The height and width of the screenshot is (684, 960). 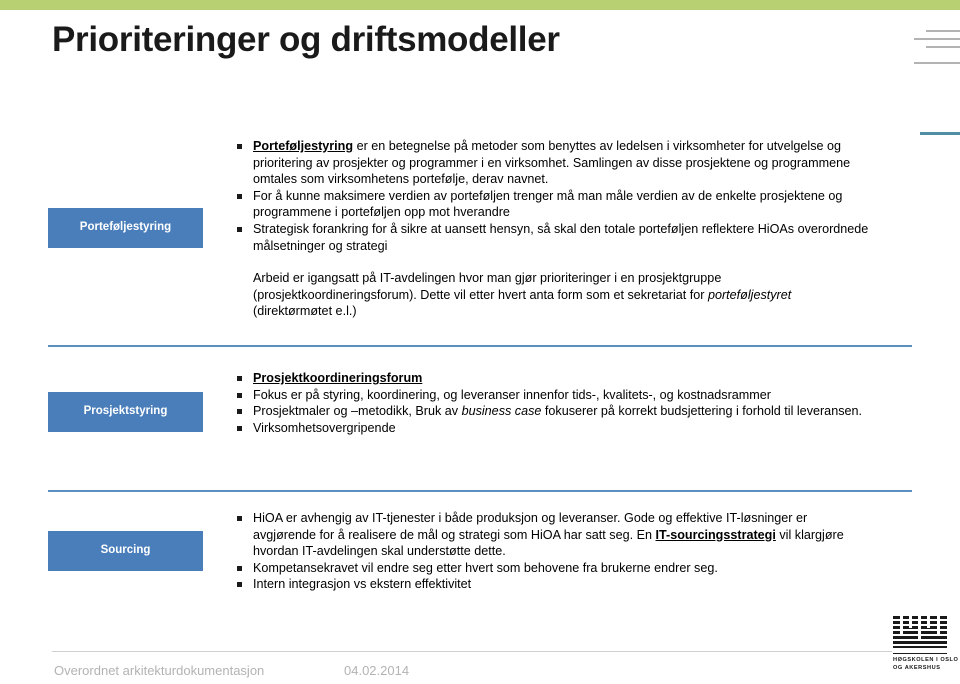 What do you see at coordinates (357, 411) in the screenshot?
I see `list-item-text: Prosjektmaler og –metodikk, Bruk av` at bounding box center [357, 411].